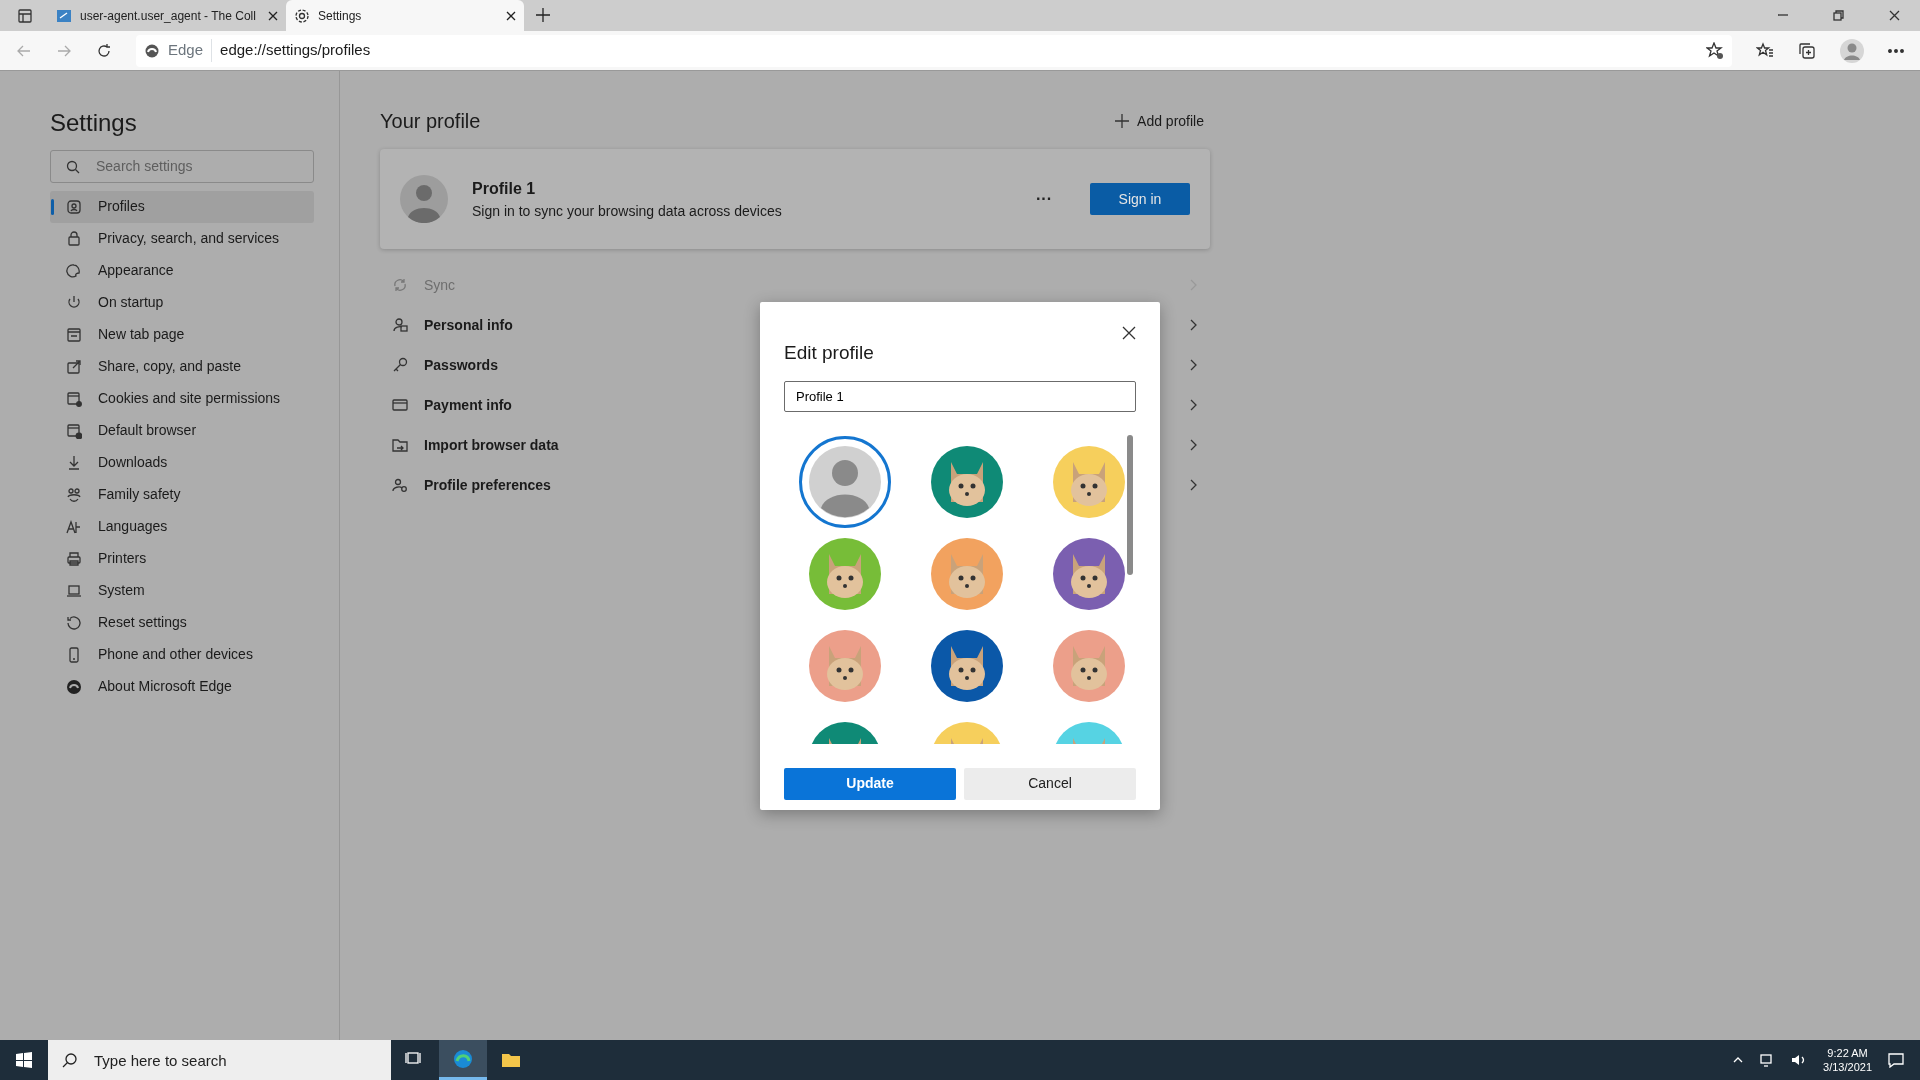 The height and width of the screenshot is (1080, 1920). What do you see at coordinates (430, 121) in the screenshot?
I see `section-title: Your profile` at bounding box center [430, 121].